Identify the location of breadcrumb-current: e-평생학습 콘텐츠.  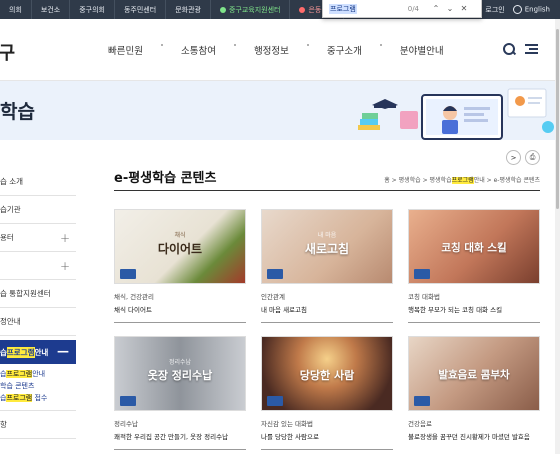
(516, 180).